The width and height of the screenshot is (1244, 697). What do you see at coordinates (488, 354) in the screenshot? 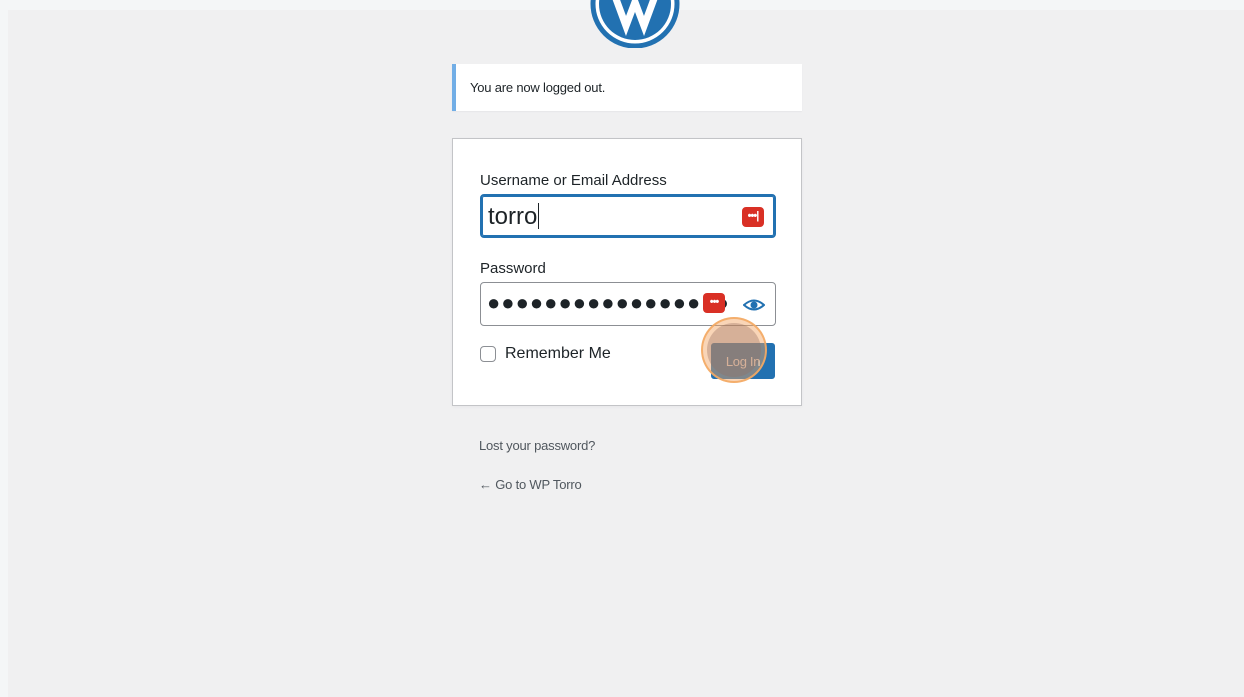
I see `remember-me-checkbox` at bounding box center [488, 354].